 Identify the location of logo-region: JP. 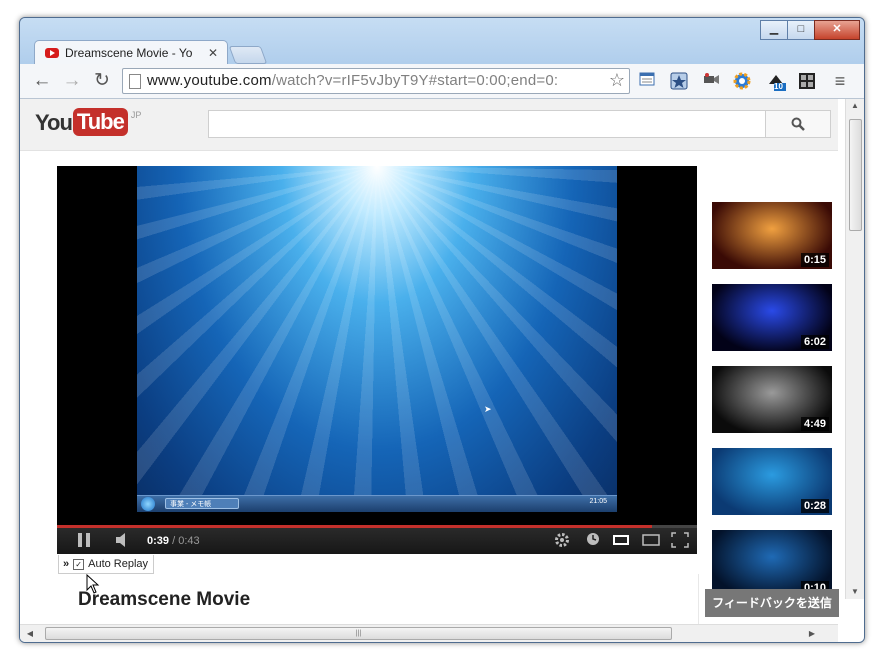
(136, 115).